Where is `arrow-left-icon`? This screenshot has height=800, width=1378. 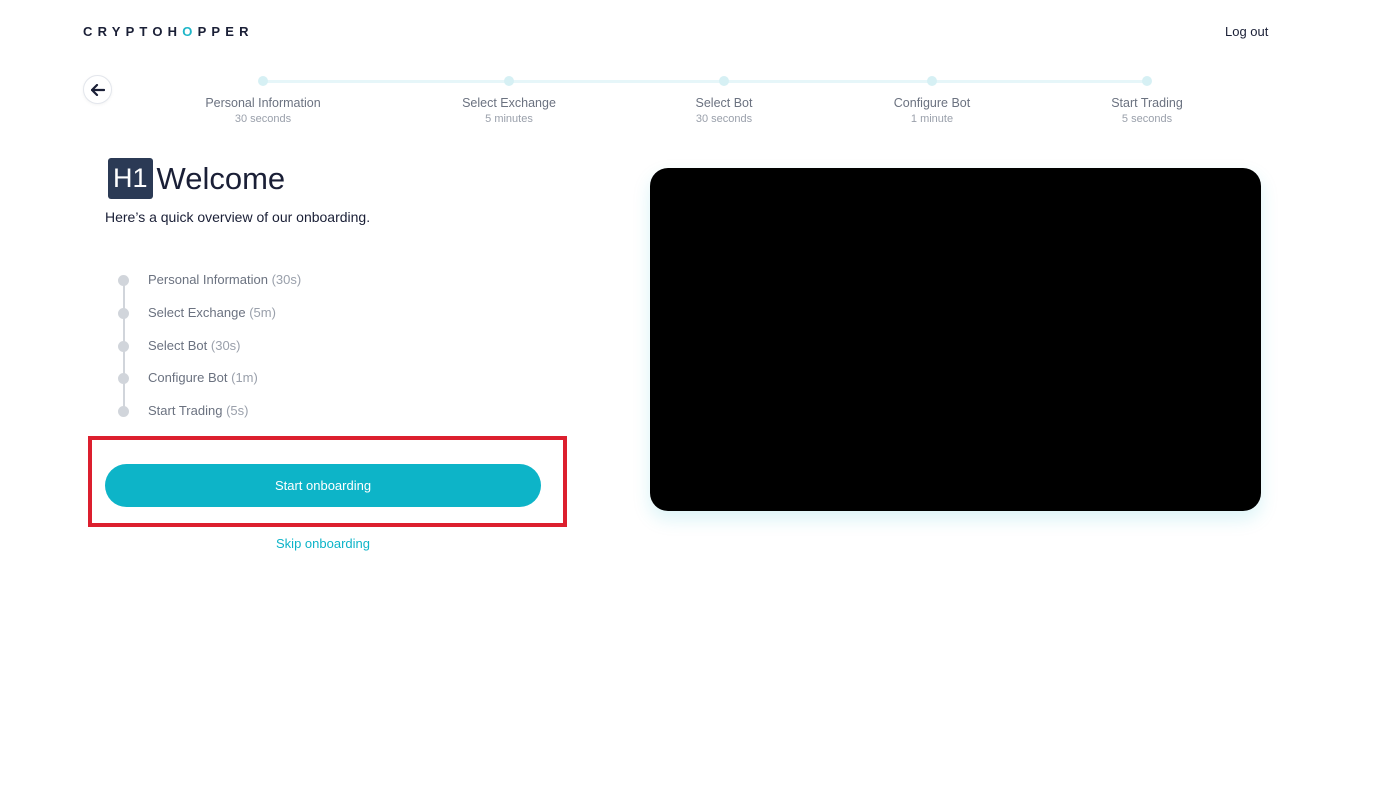
arrow-left-icon is located at coordinates (97, 89).